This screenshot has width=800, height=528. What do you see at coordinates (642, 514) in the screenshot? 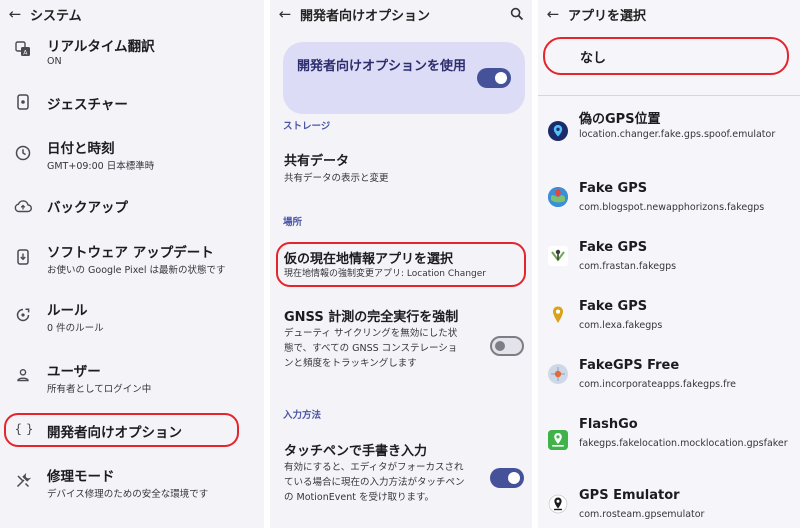
I see `app-package: com.rosteam.gpsemulator` at bounding box center [642, 514].